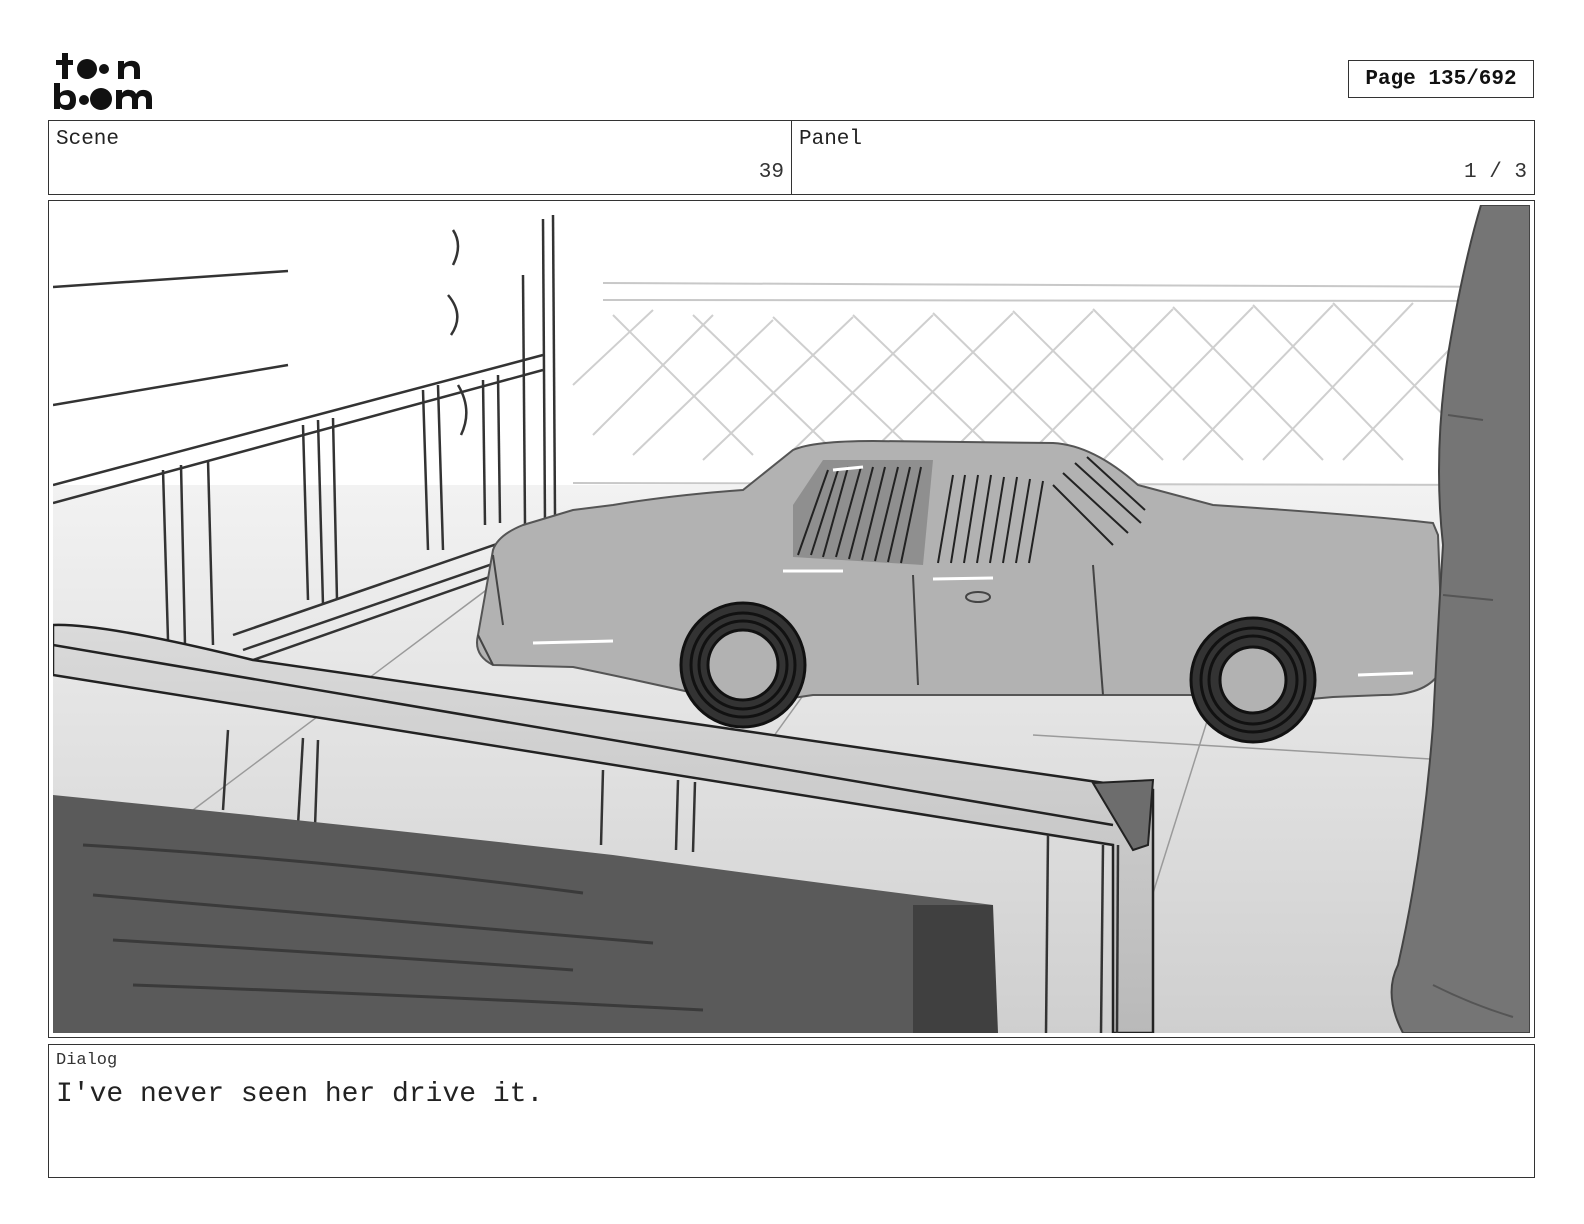  I want to click on dialog-text: I've never seen her drive it., so click(300, 1094).